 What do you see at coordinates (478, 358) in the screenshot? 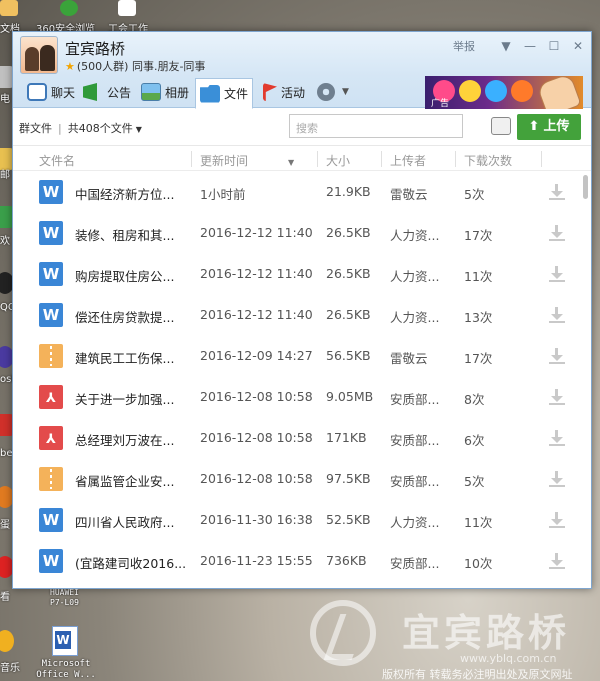
I see `file-downloads: 17次` at bounding box center [478, 358].